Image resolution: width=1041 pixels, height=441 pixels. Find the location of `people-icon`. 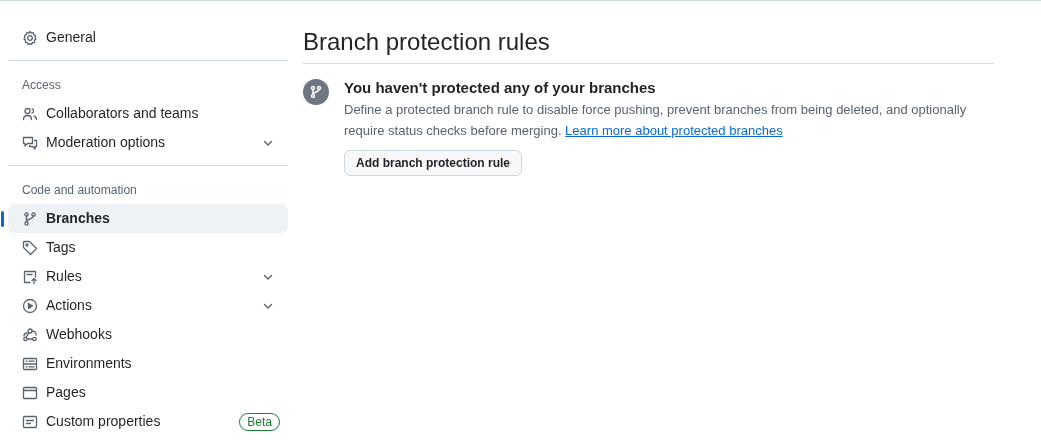

people-icon is located at coordinates (30, 113).